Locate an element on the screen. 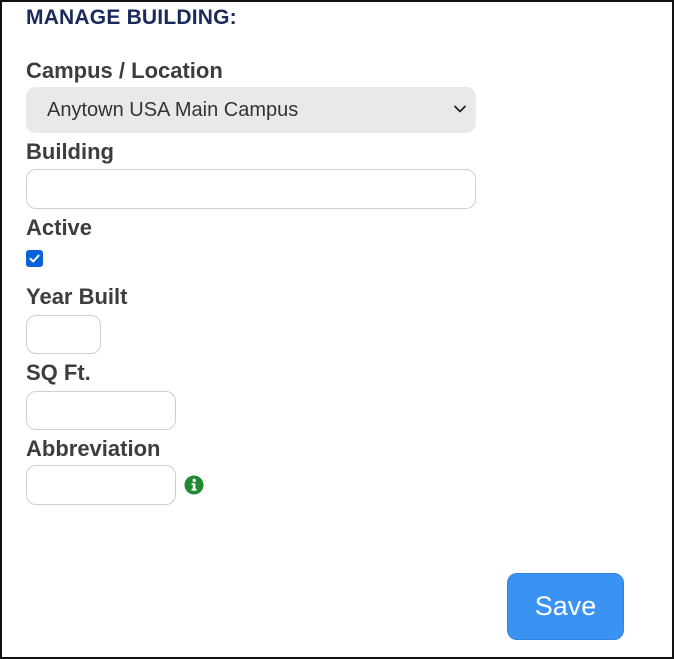 Image resolution: width=674 pixels, height=659 pixels. campus-location-selected-value: Anytown USA Main Campus is located at coordinates (173, 109).